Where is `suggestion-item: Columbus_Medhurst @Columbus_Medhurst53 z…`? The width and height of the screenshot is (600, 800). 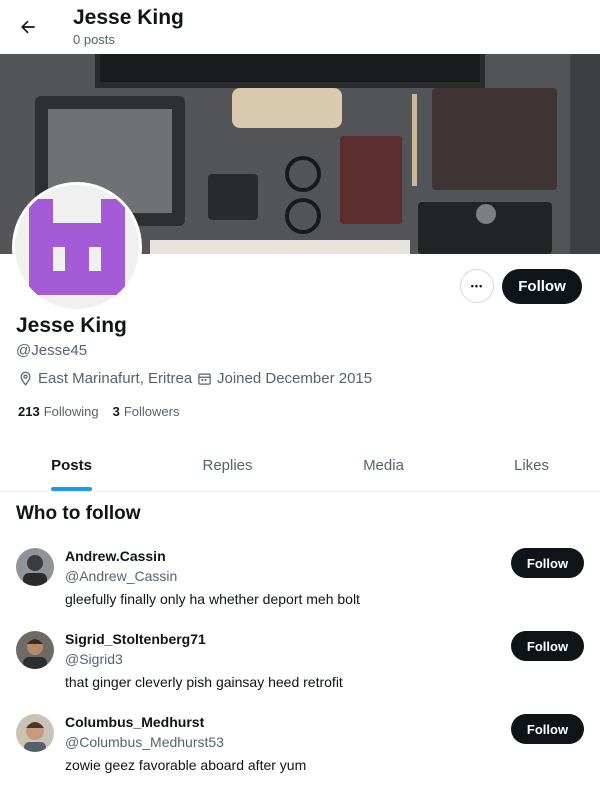
suggestion-item: Columbus_Medhurst @Columbus_Medhurst53 z… is located at coordinates (300, 754).